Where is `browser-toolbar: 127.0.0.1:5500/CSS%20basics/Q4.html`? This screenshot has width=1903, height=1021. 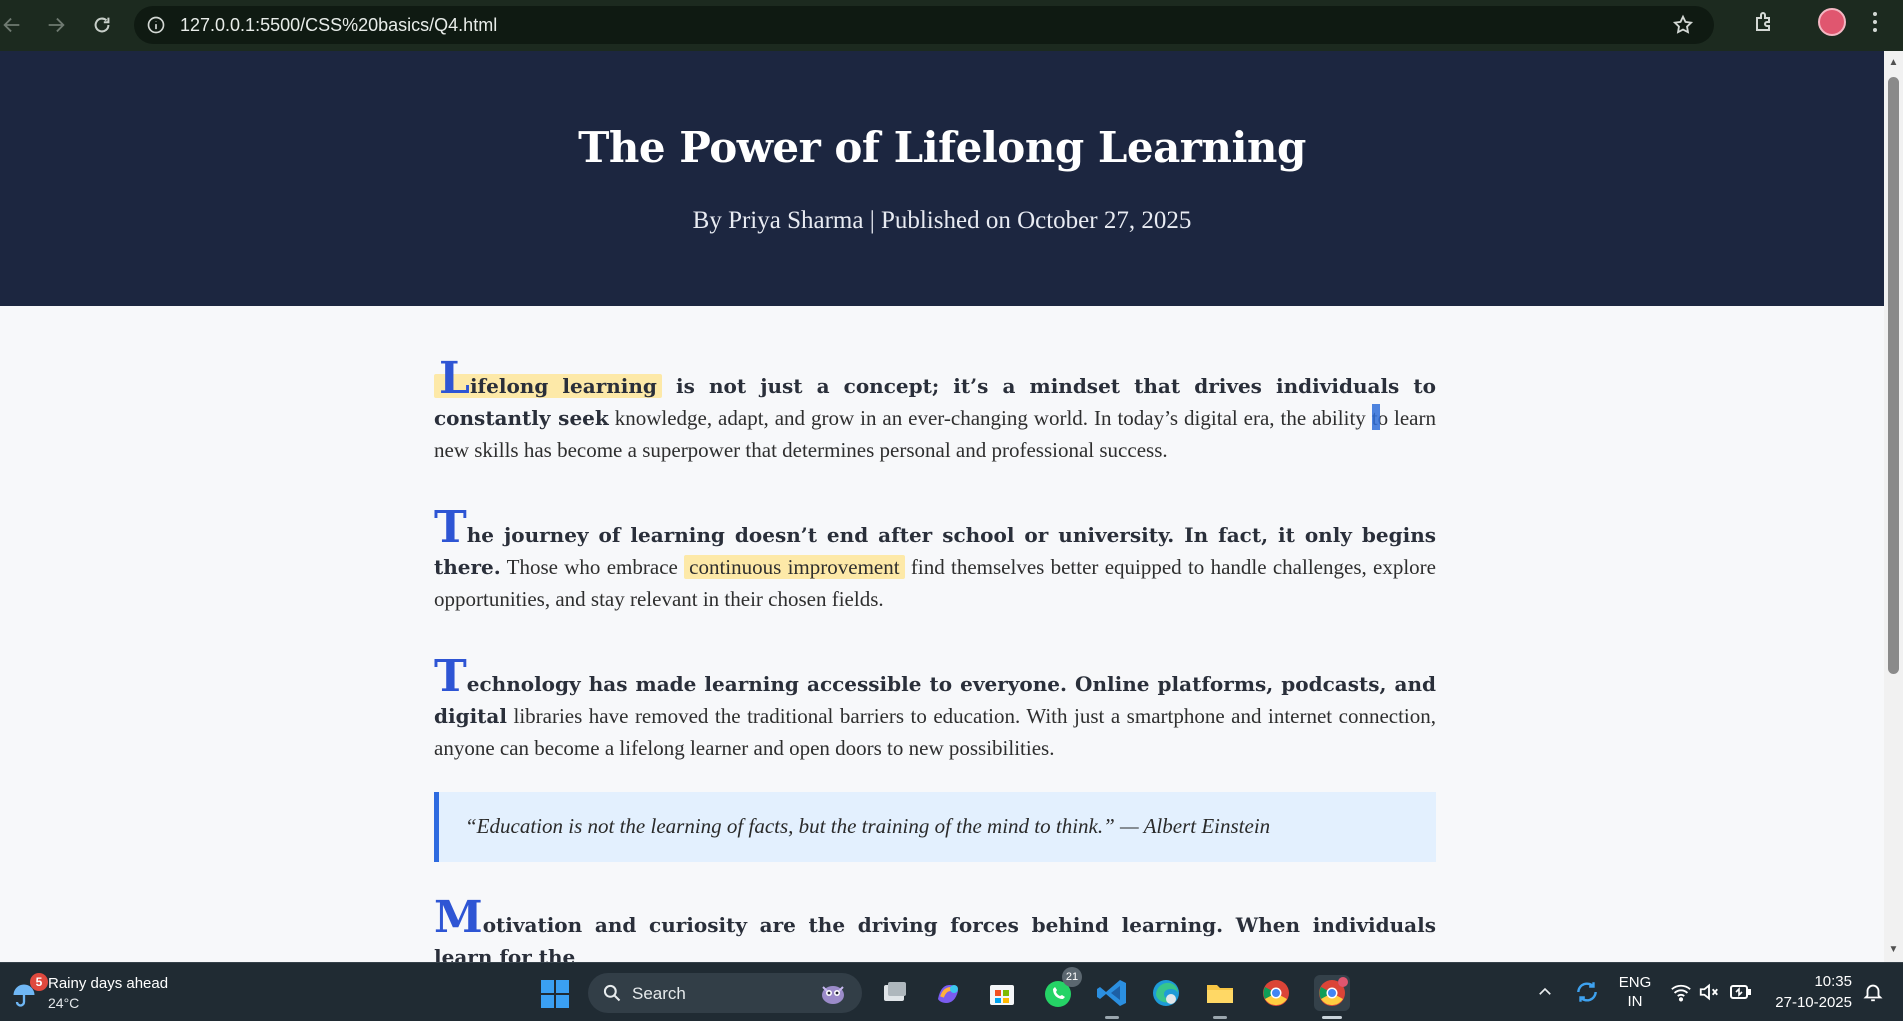
browser-toolbar: 127.0.0.1:5500/CSS%20basics/Q4.html is located at coordinates (951, 25).